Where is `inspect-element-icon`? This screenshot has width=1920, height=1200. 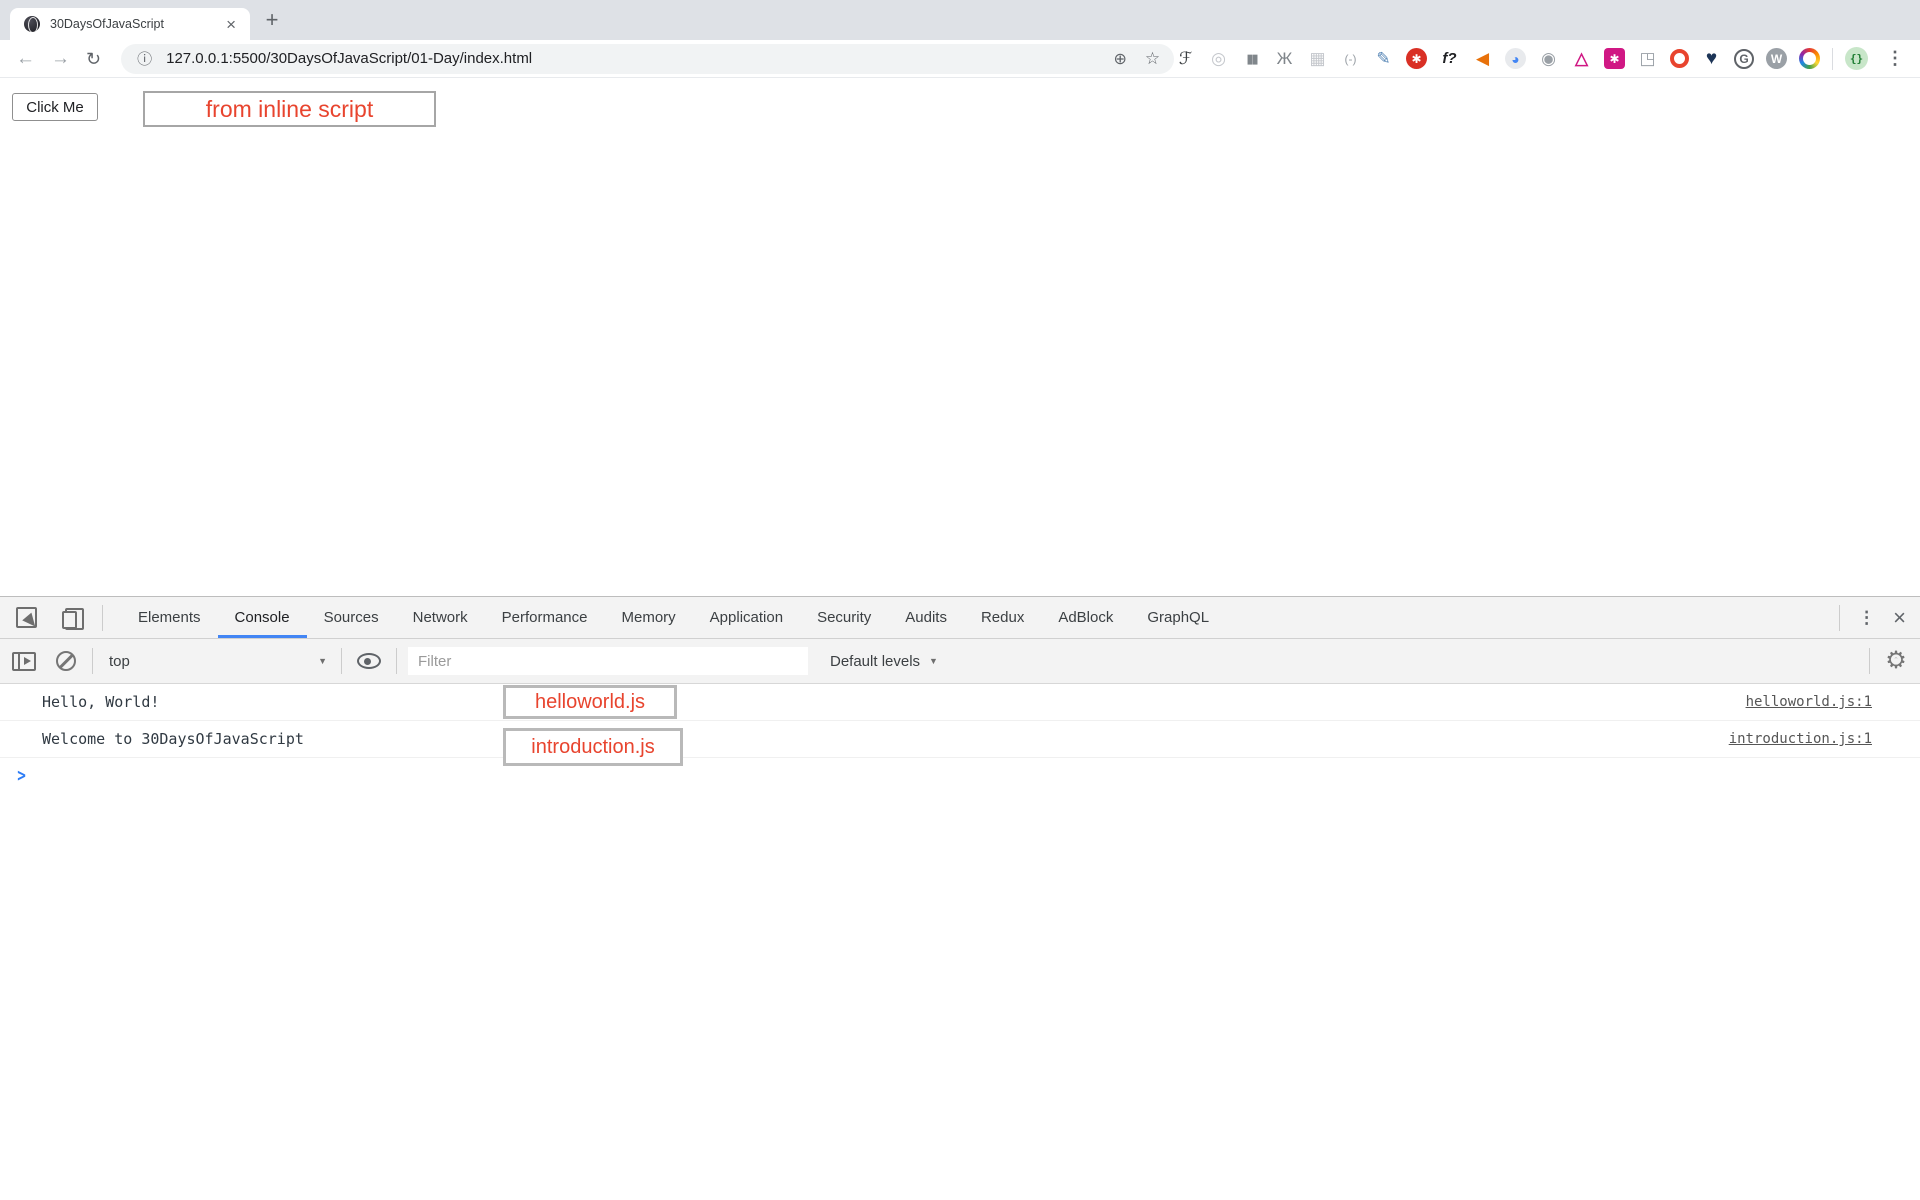 inspect-element-icon is located at coordinates (27, 617).